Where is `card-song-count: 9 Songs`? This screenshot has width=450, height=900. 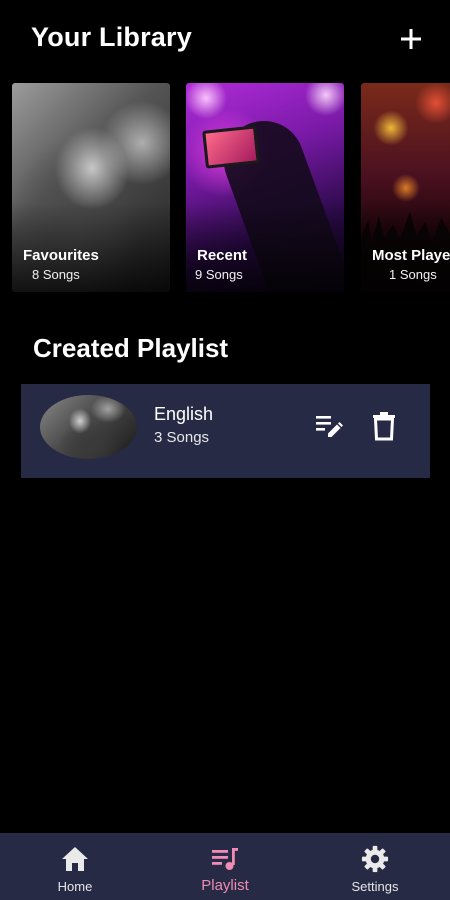
card-song-count: 9 Songs is located at coordinates (219, 274).